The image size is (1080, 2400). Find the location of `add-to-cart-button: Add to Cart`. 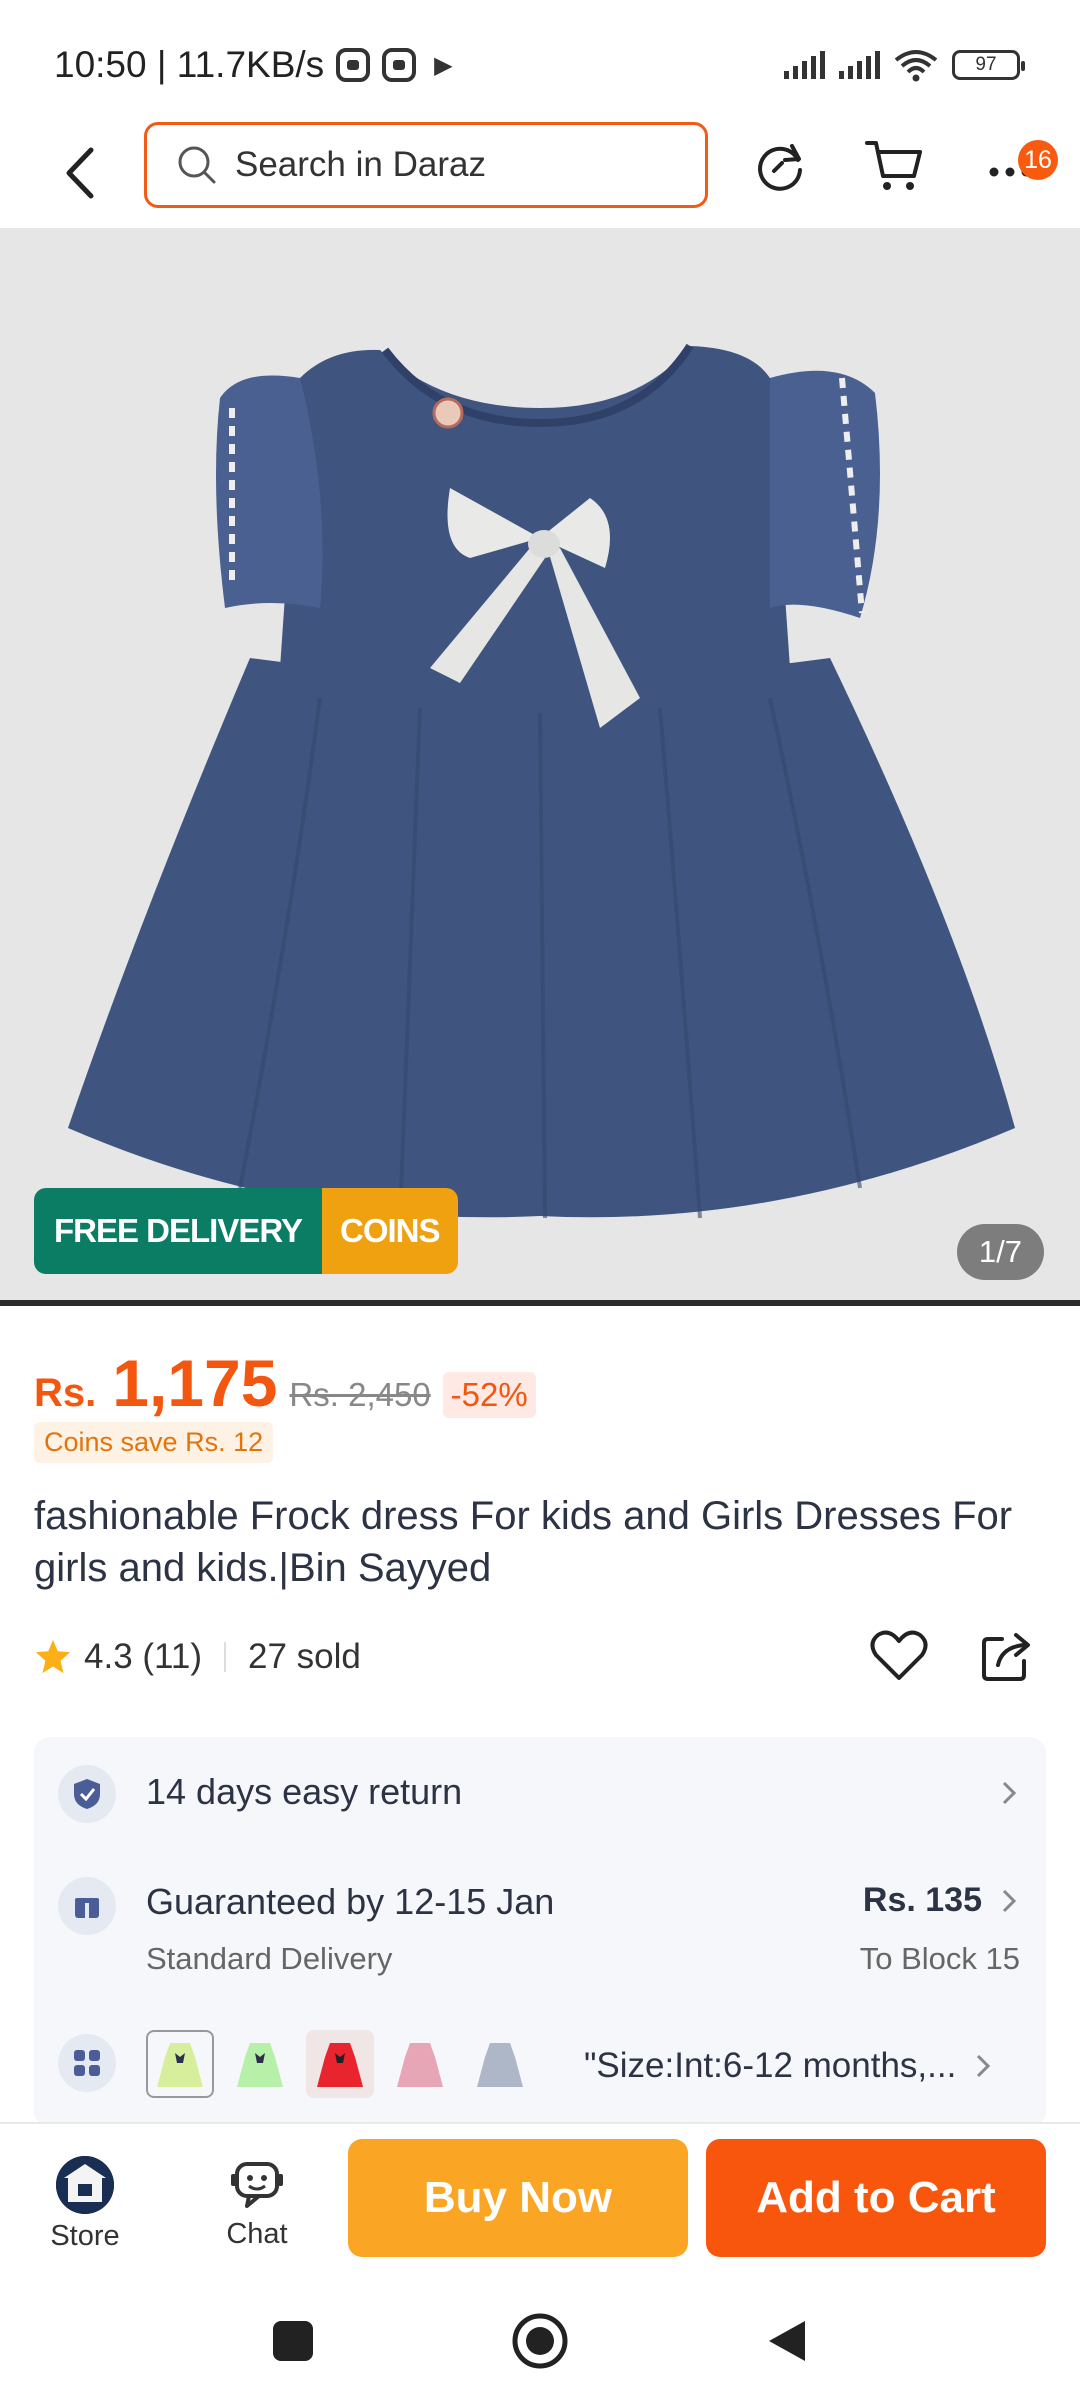

add-to-cart-button: Add to Cart is located at coordinates (876, 2198).